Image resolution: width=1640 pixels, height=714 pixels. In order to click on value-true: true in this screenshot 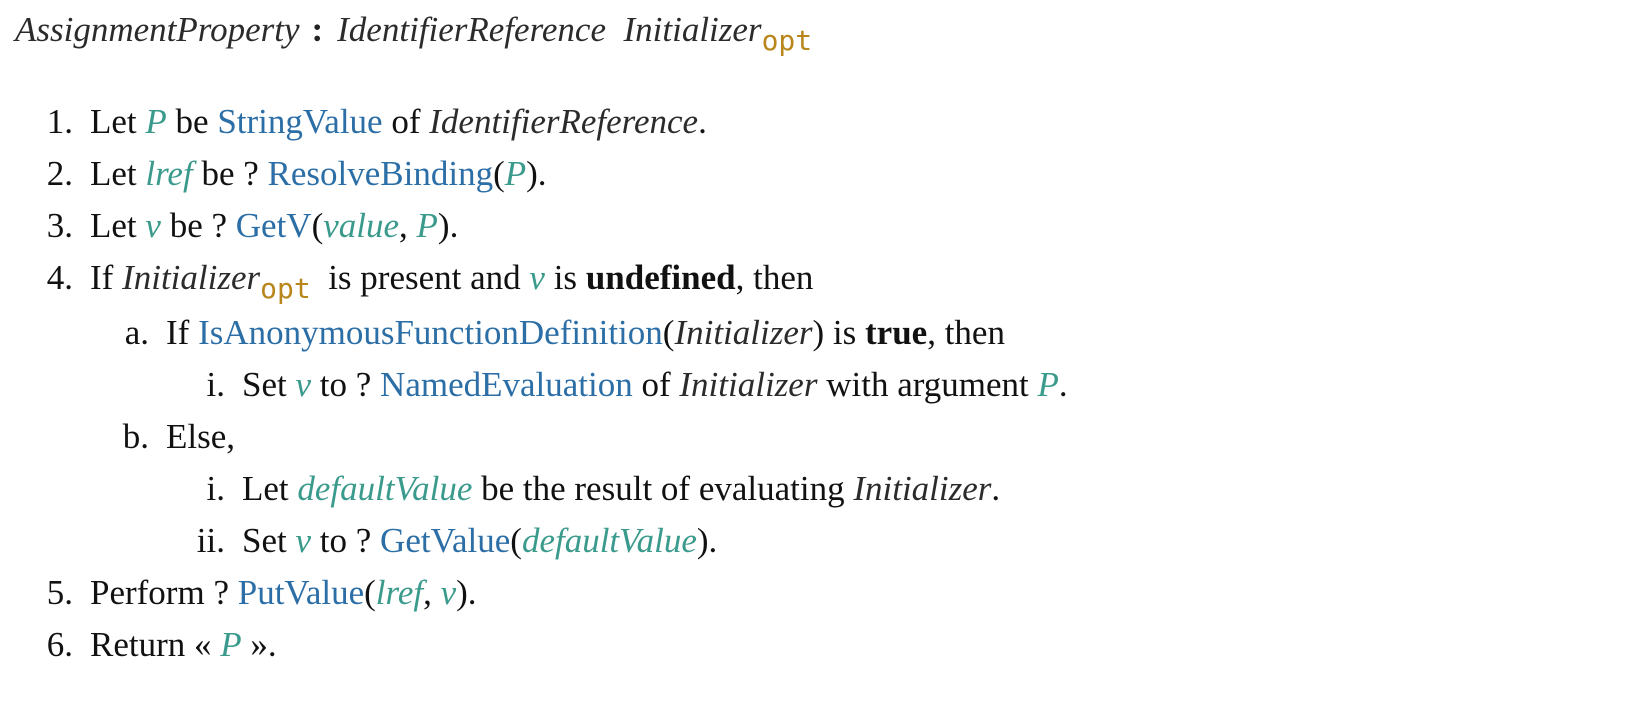, I will do `click(896, 332)`.